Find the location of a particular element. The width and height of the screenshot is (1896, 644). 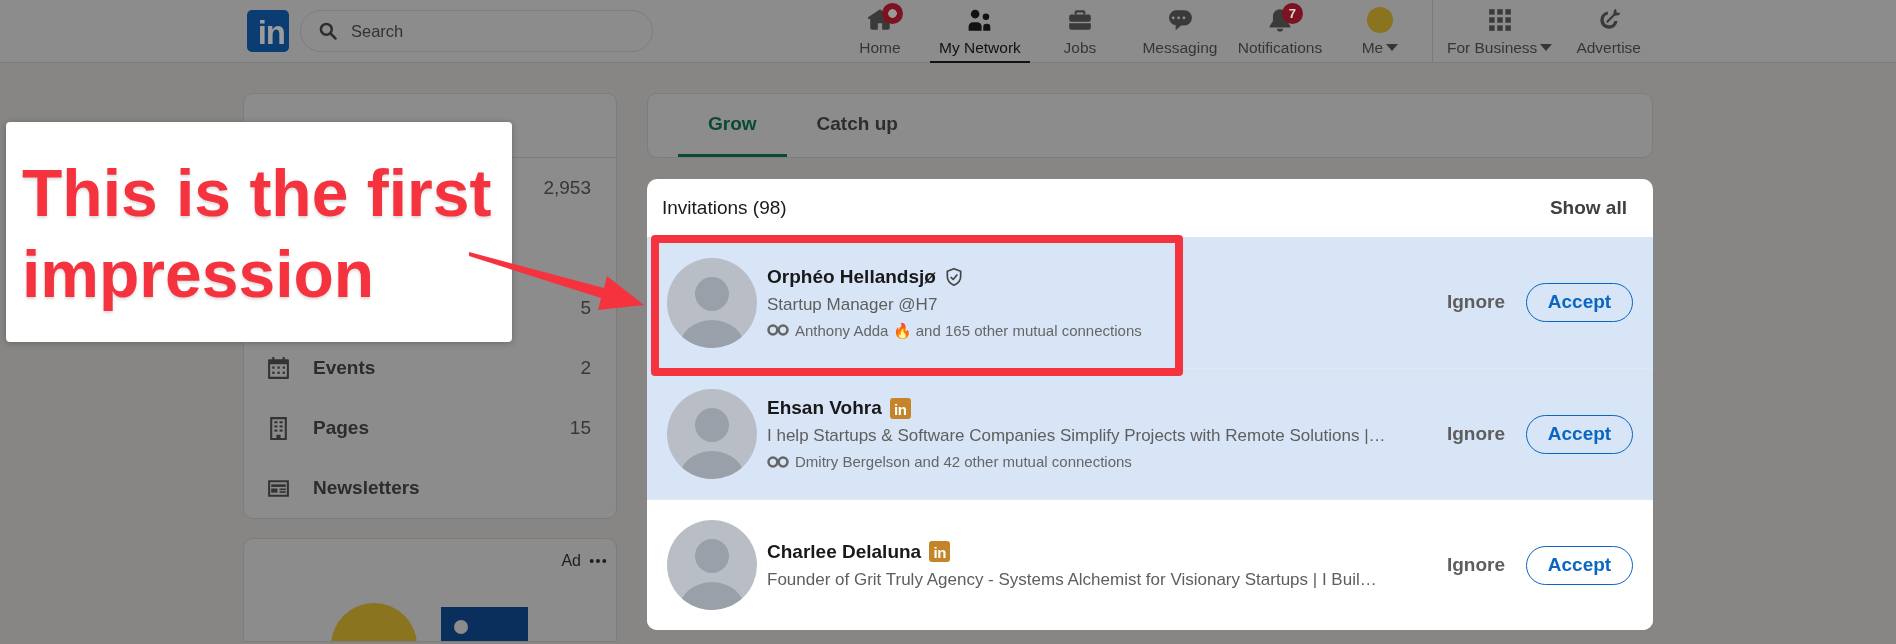

item-count: 5 is located at coordinates (585, 307).